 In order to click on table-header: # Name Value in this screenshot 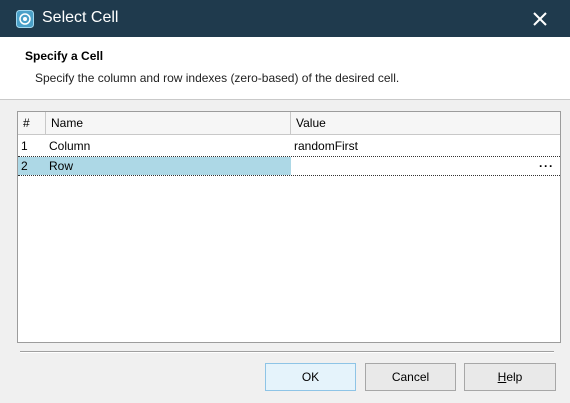, I will do `click(289, 123)`.